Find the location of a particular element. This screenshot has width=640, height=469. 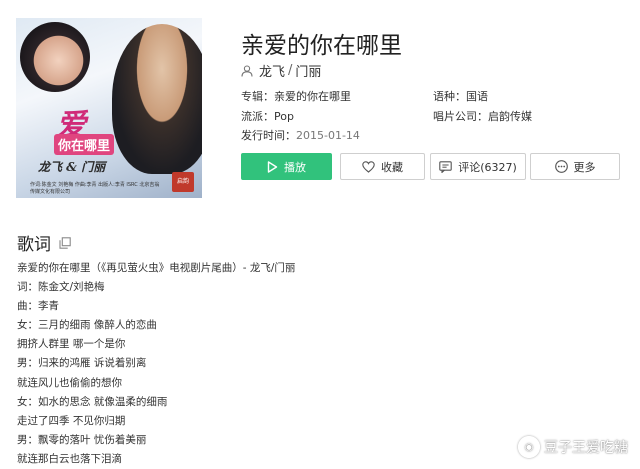

song-title: 亲爱的你在哪里 is located at coordinates (321, 46).